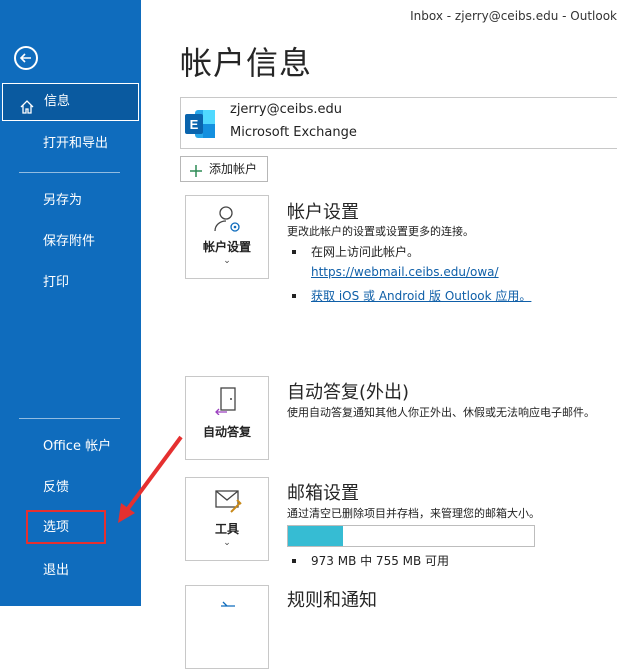  What do you see at coordinates (63, 200) in the screenshot?
I see `sidebar-item-label: 另存为` at bounding box center [63, 200].